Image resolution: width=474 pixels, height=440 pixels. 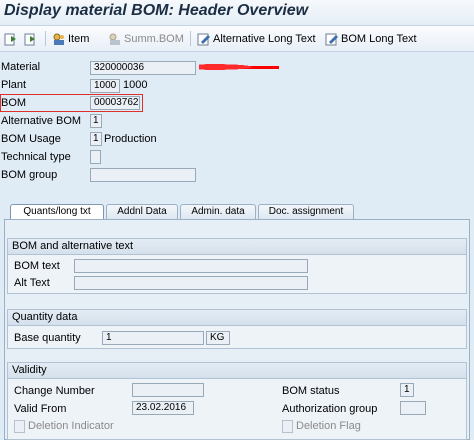 What do you see at coordinates (32, 283) in the screenshot?
I see `alt-text-label: Alt Text` at bounding box center [32, 283].